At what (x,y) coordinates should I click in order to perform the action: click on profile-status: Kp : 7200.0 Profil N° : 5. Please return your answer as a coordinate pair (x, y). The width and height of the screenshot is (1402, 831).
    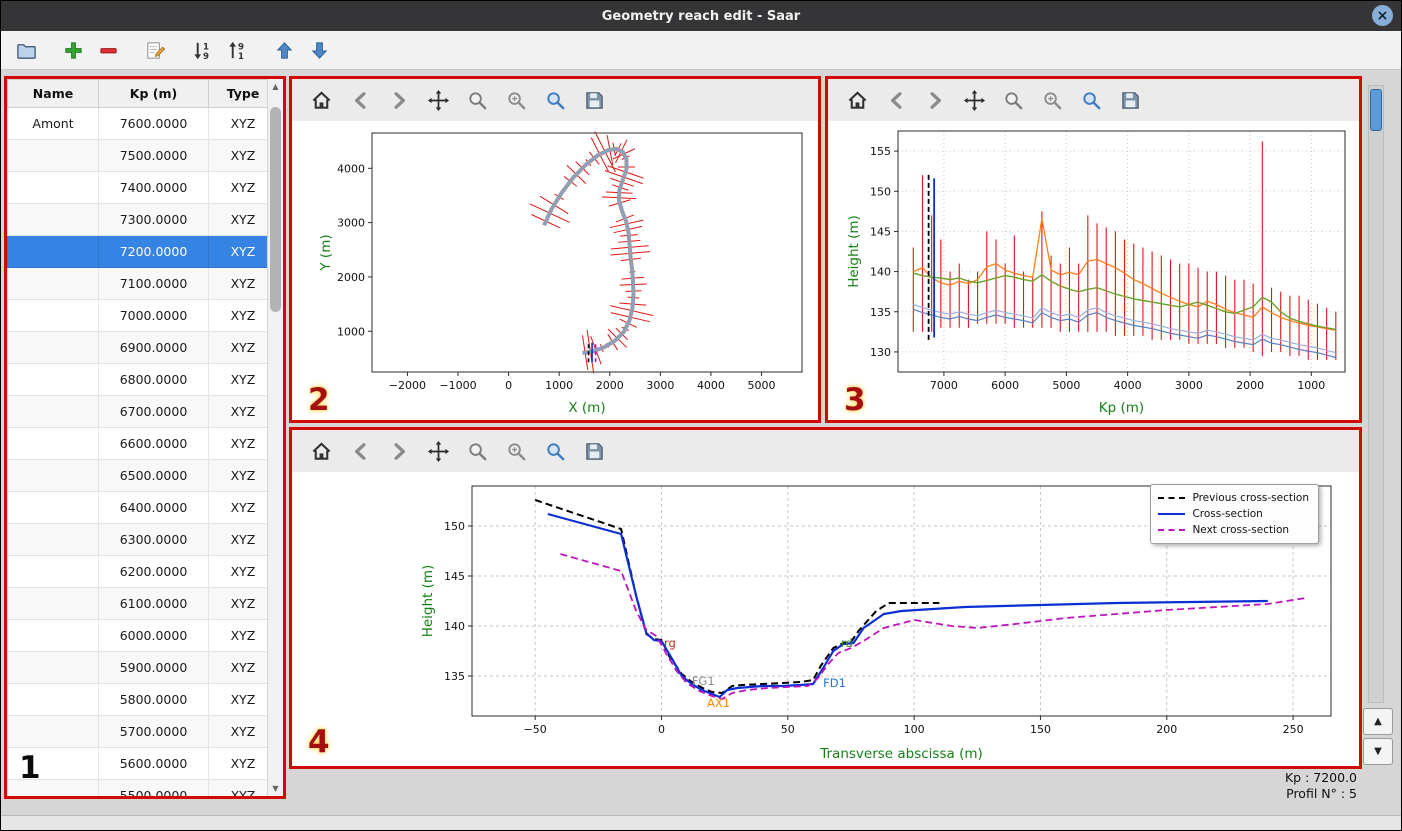
    Looking at the image, I should click on (1254, 785).